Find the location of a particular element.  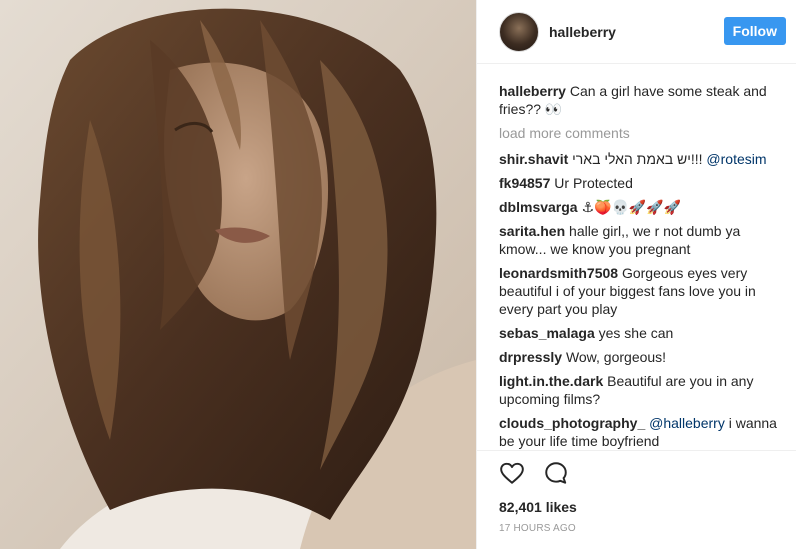

comment-username: clouds_photography_ is located at coordinates (572, 423).